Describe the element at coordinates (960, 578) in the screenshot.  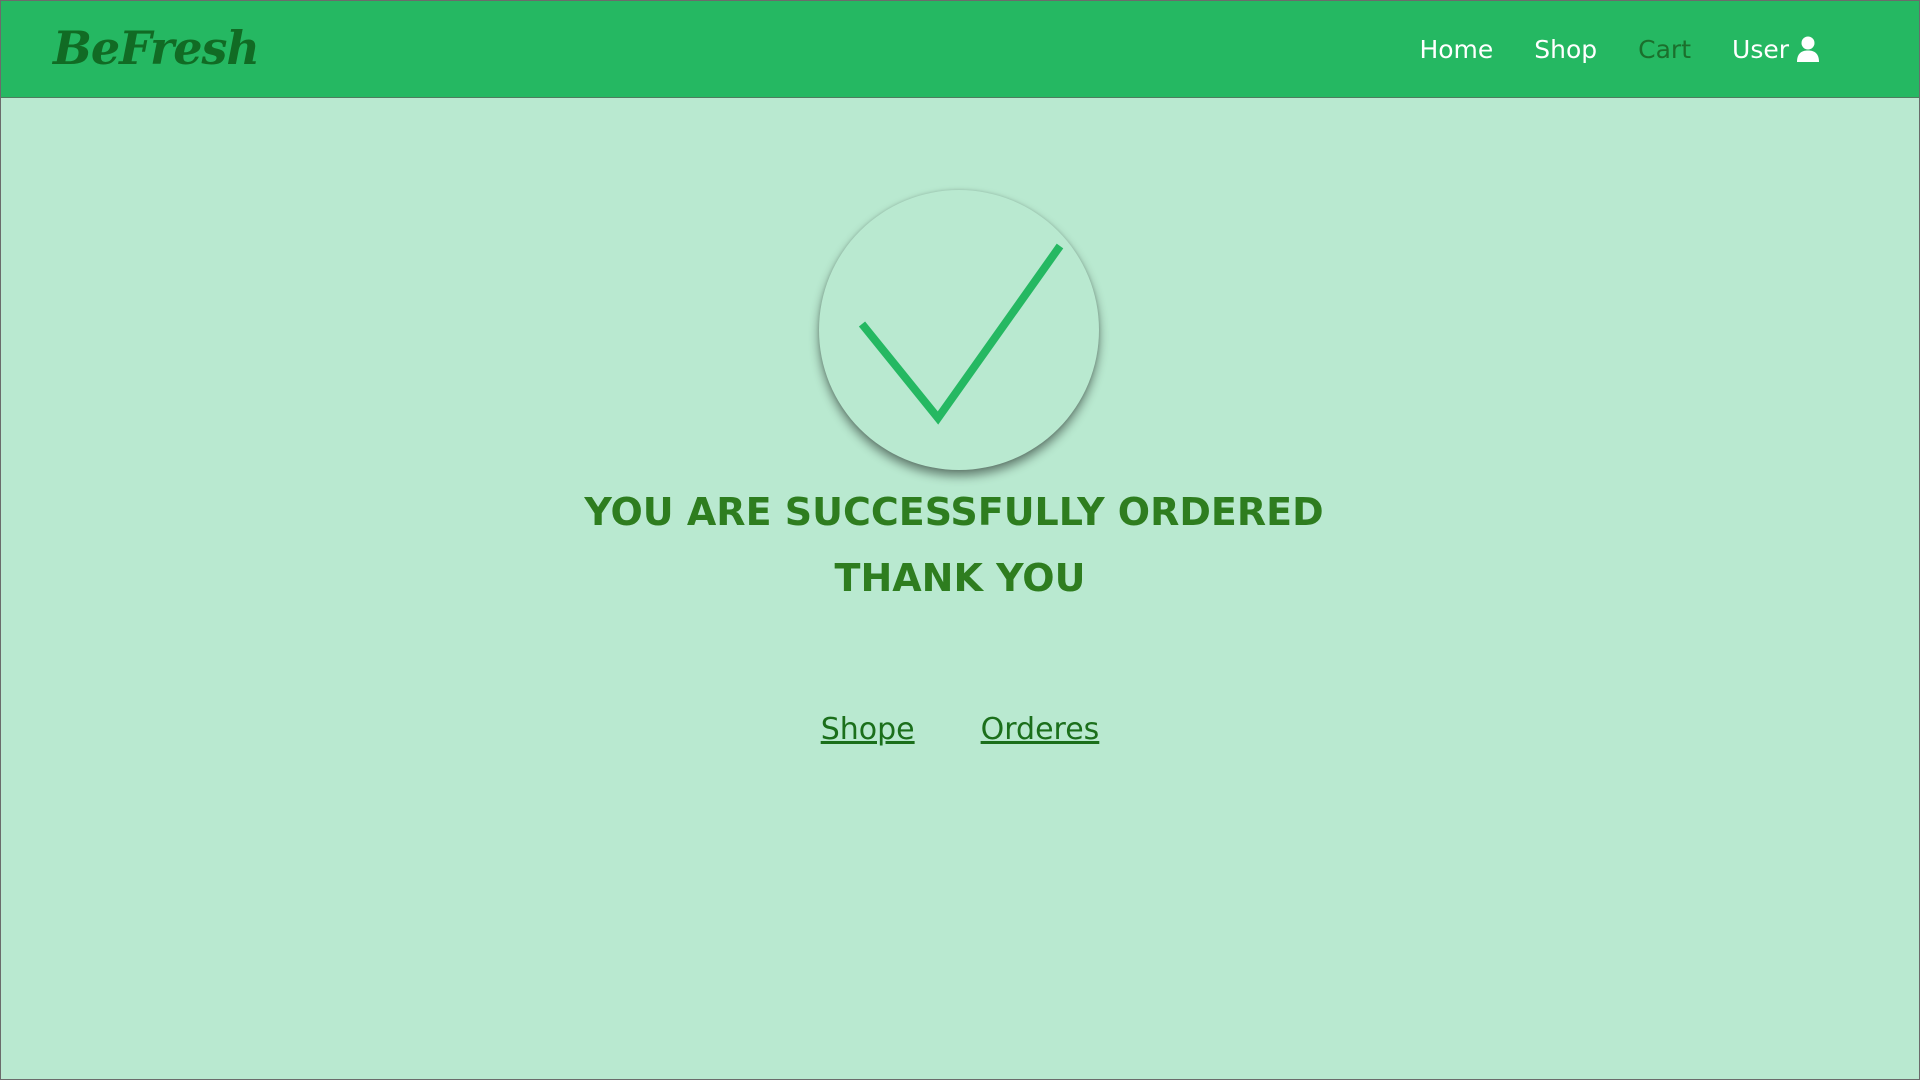
I see `thank-you-heading: THANK YOU` at that location.